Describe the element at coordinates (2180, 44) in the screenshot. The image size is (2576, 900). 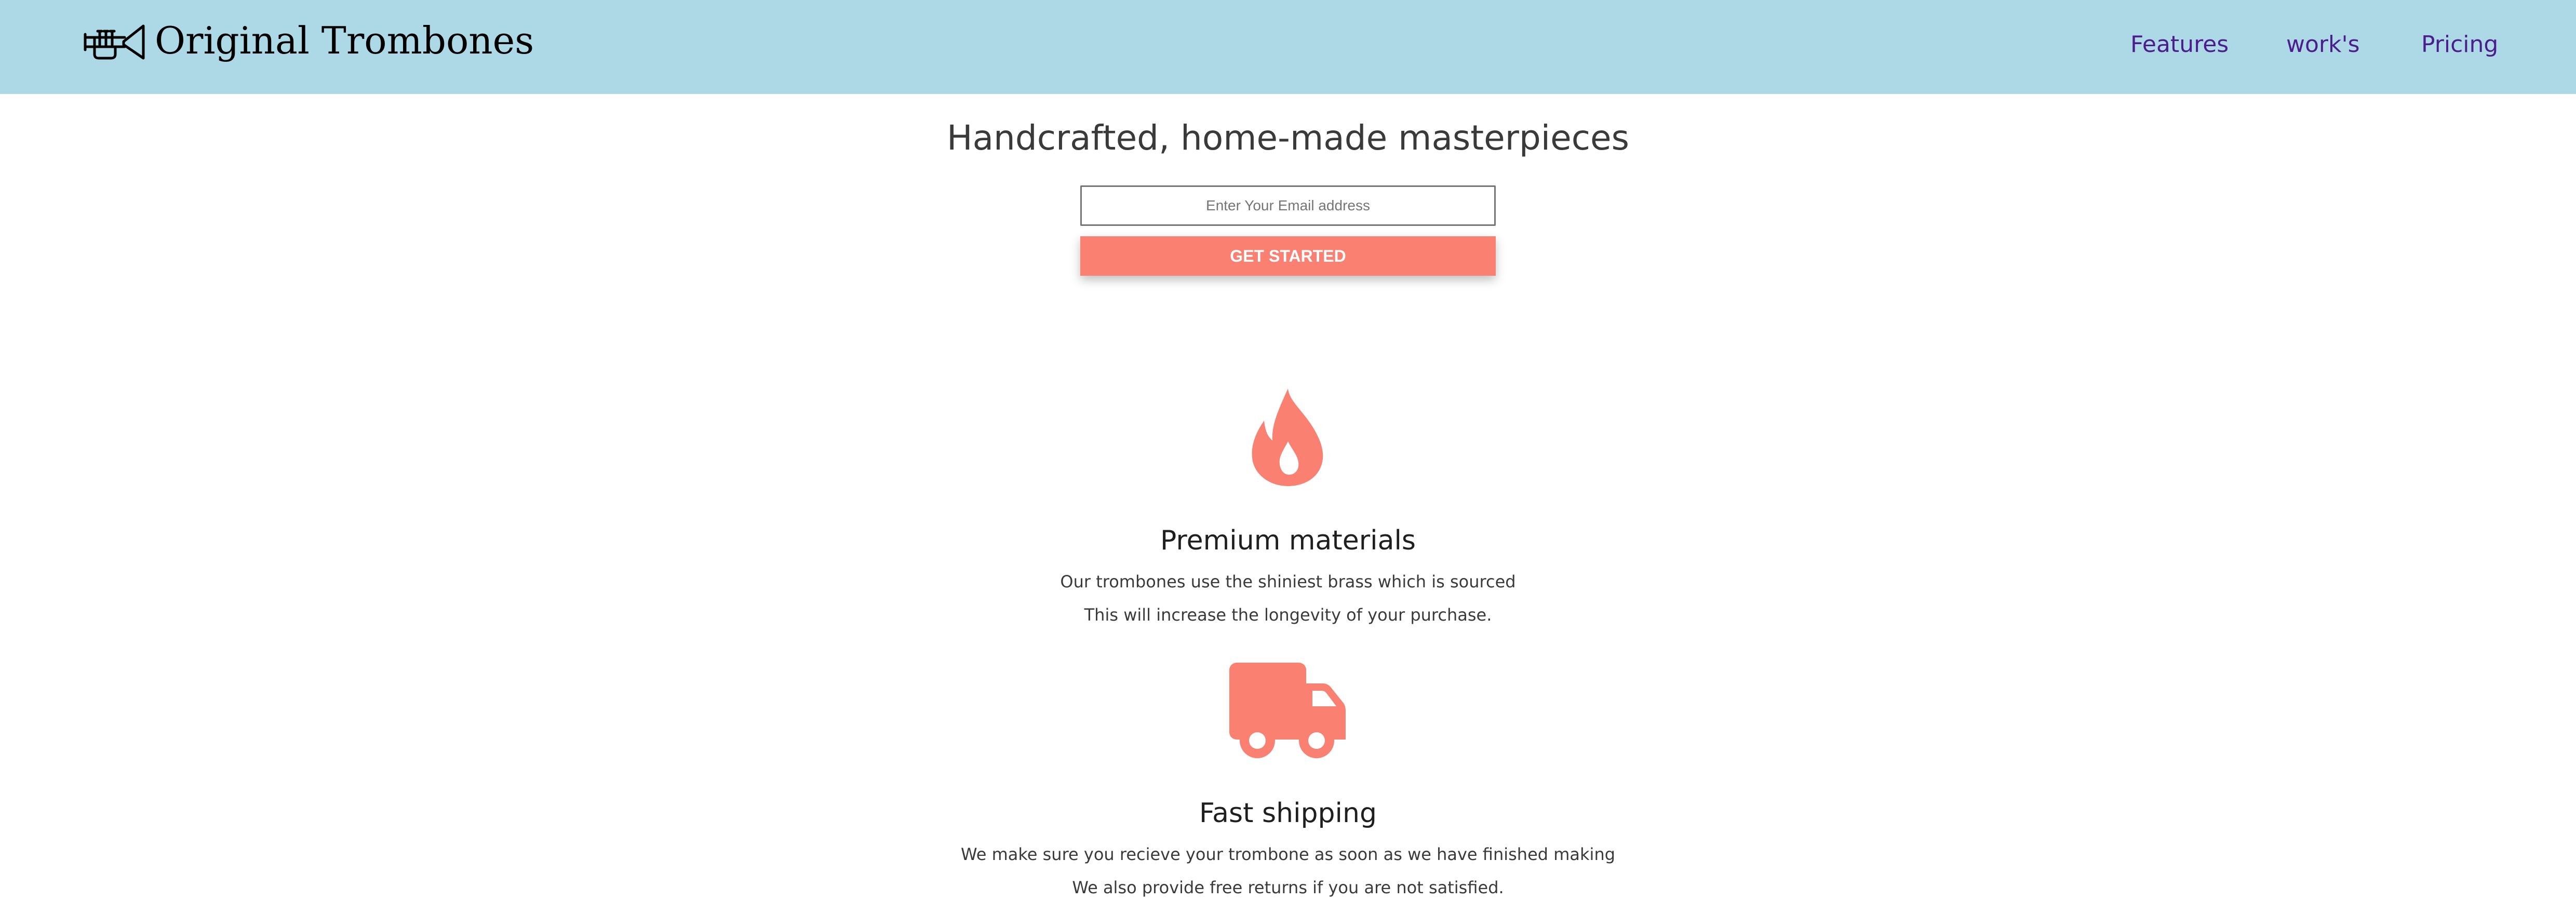
I see `nav-link-features: Features` at that location.